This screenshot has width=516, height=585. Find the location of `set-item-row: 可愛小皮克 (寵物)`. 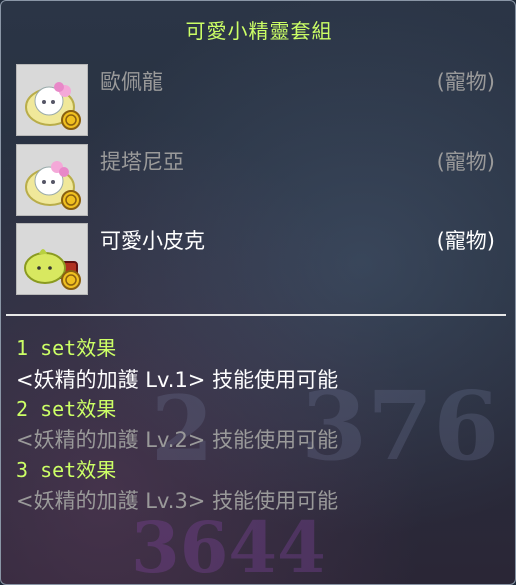

set-item-row: 可愛小皮克 (寵物) is located at coordinates (258, 259).